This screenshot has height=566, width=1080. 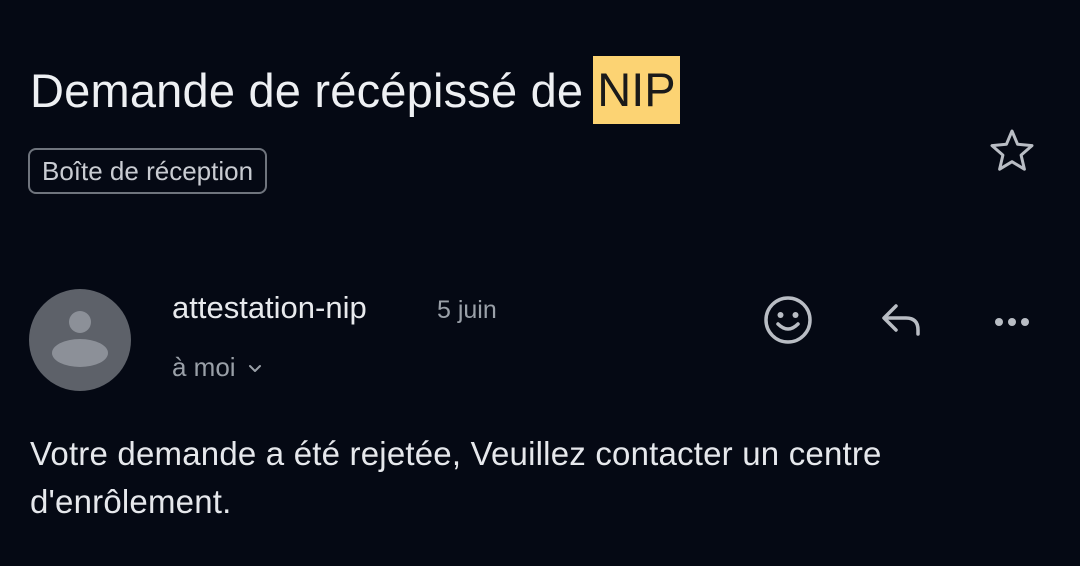 What do you see at coordinates (204, 367) in the screenshot?
I see `recipient-text: à moi` at bounding box center [204, 367].